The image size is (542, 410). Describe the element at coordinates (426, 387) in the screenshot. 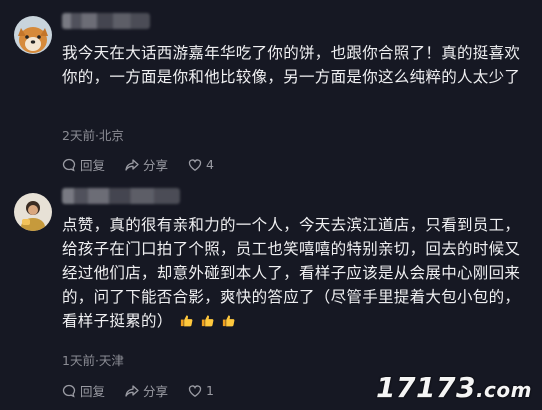

I see `watermark-main: 17173` at that location.